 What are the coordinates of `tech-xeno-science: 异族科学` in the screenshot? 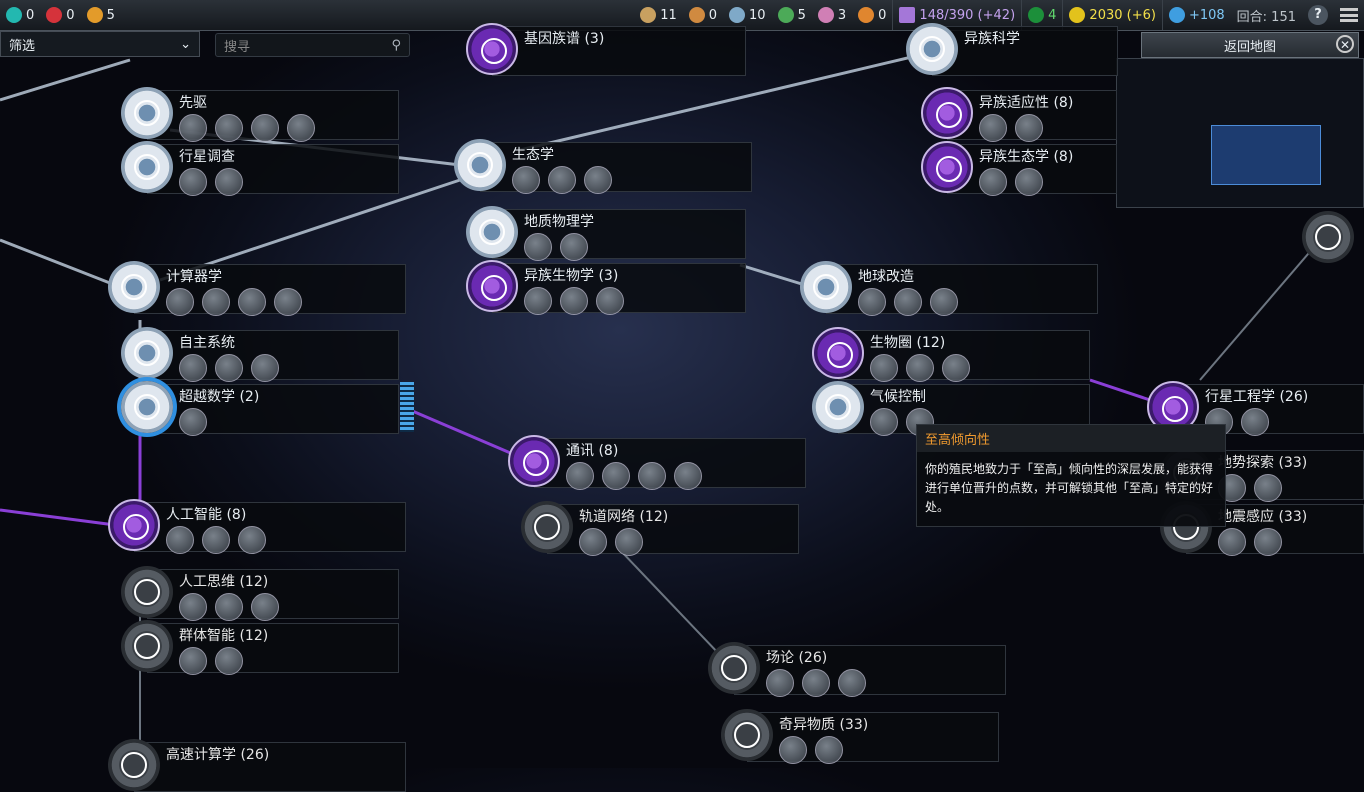 It's located at (1012, 49).